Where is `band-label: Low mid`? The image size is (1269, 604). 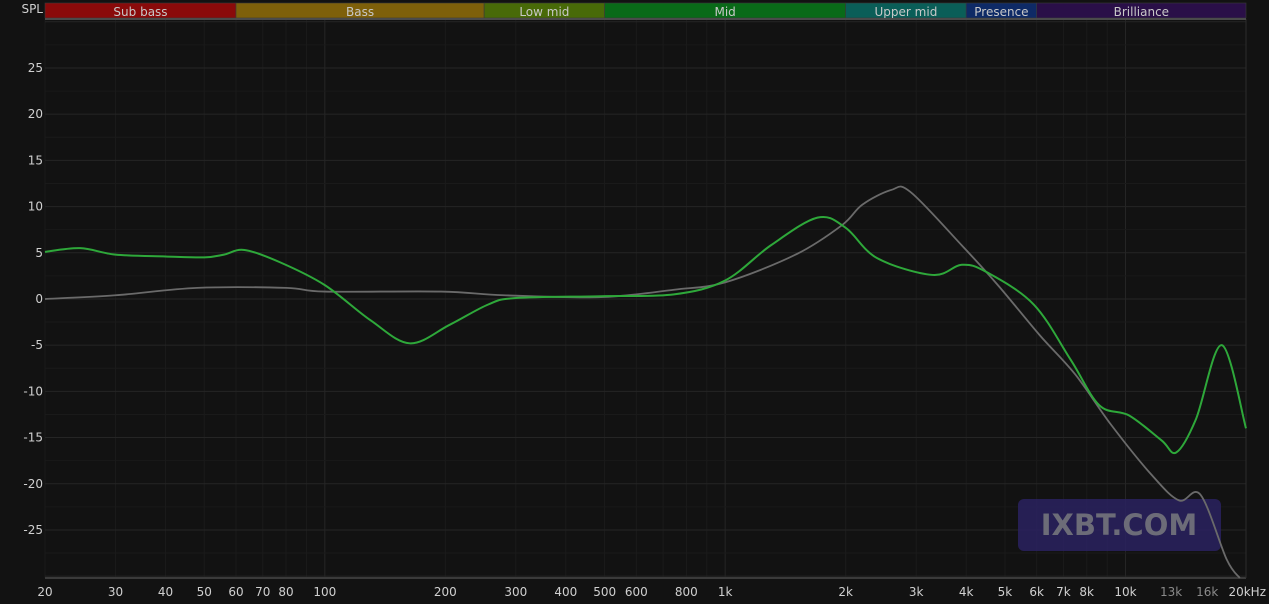 band-label: Low mid is located at coordinates (544, 12).